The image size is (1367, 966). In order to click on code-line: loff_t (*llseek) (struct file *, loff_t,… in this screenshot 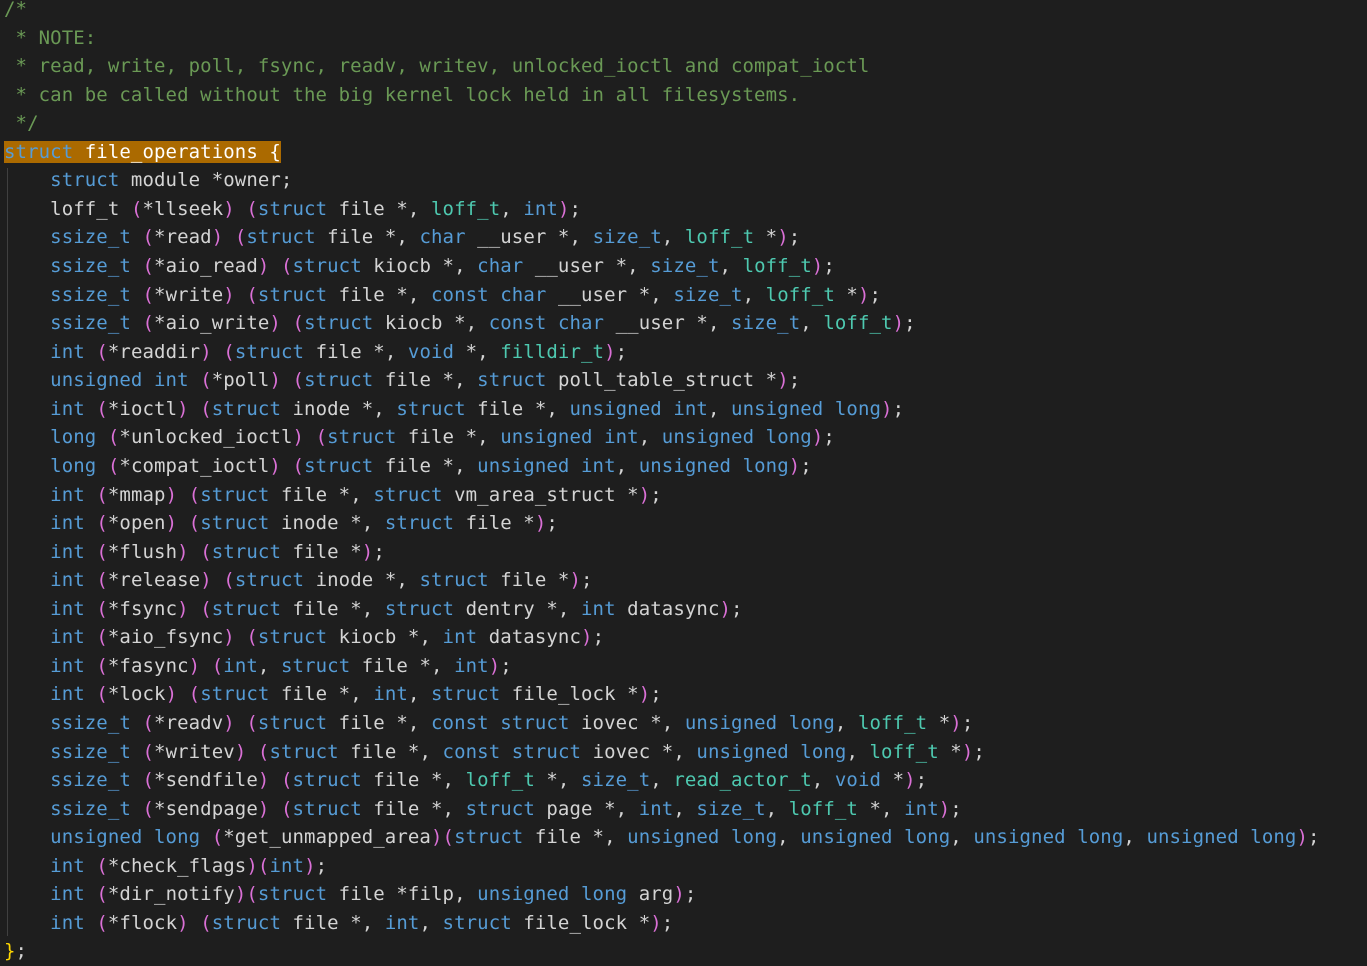, I will do `click(292, 209)`.